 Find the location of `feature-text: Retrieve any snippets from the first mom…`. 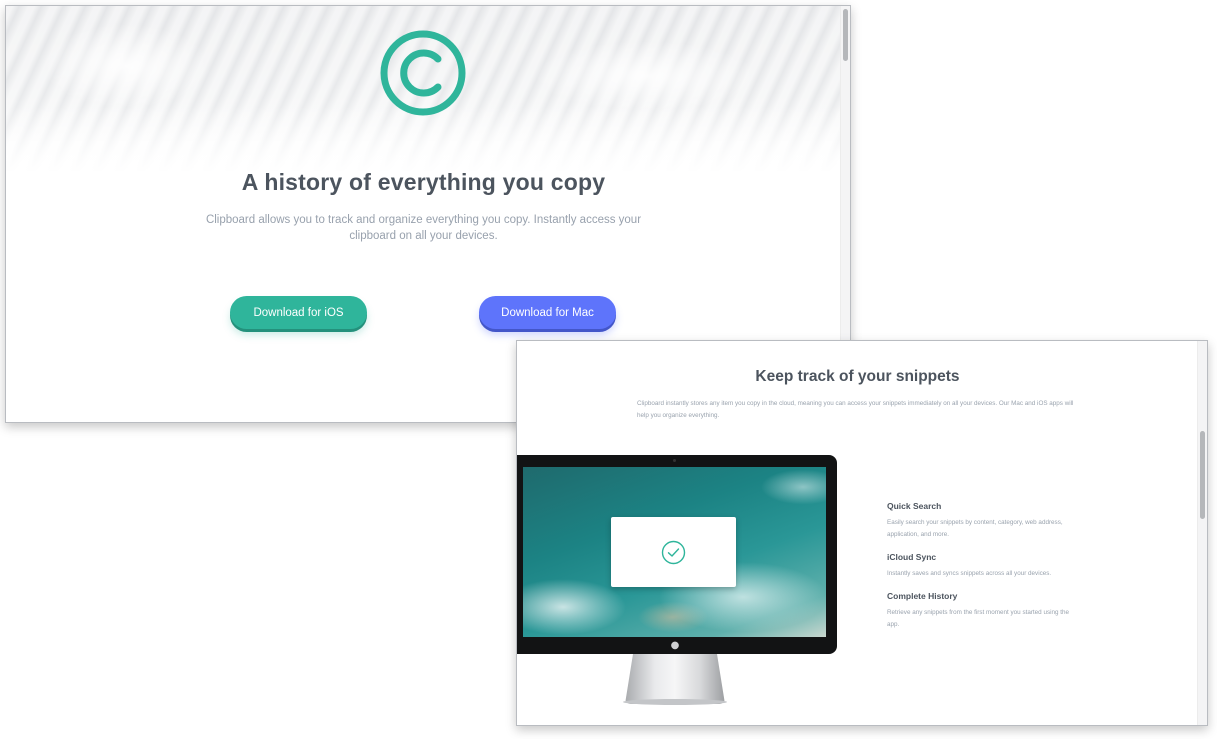

feature-text: Retrieve any snippets from the first mom… is located at coordinates (978, 618).